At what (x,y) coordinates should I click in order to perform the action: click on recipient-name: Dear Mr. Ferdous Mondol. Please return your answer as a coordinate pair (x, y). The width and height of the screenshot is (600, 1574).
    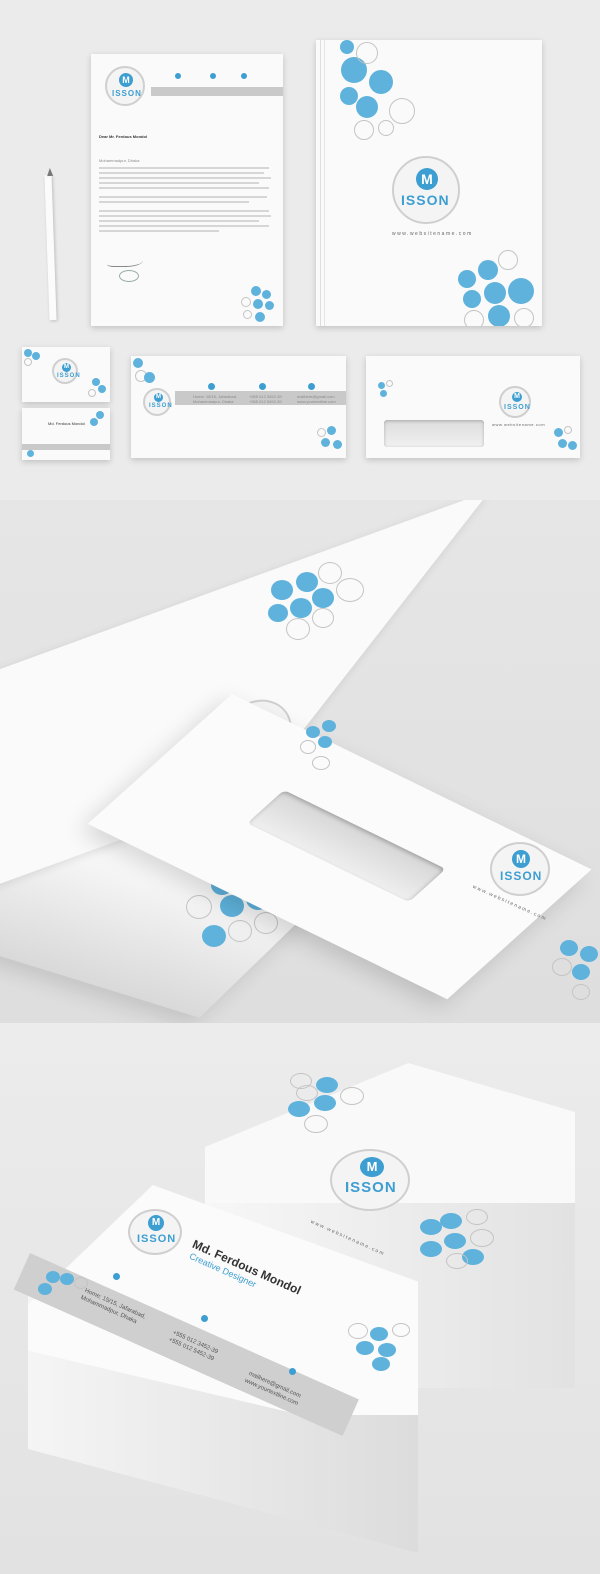
    Looking at the image, I should click on (123, 136).